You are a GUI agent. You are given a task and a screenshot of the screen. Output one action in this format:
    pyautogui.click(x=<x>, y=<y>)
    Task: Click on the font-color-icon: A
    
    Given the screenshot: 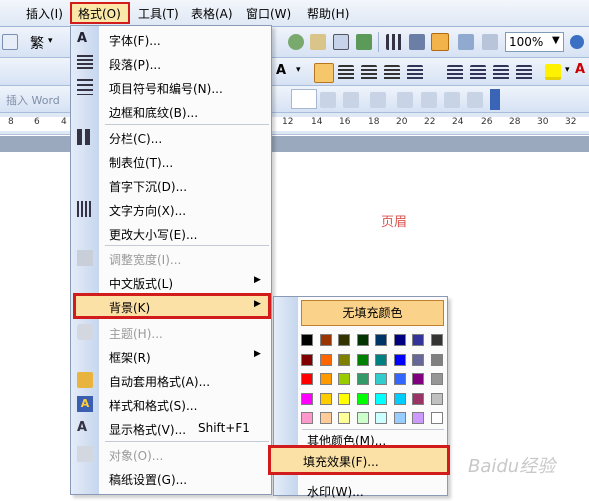 What is the action you would take?
    pyautogui.click(x=580, y=69)
    